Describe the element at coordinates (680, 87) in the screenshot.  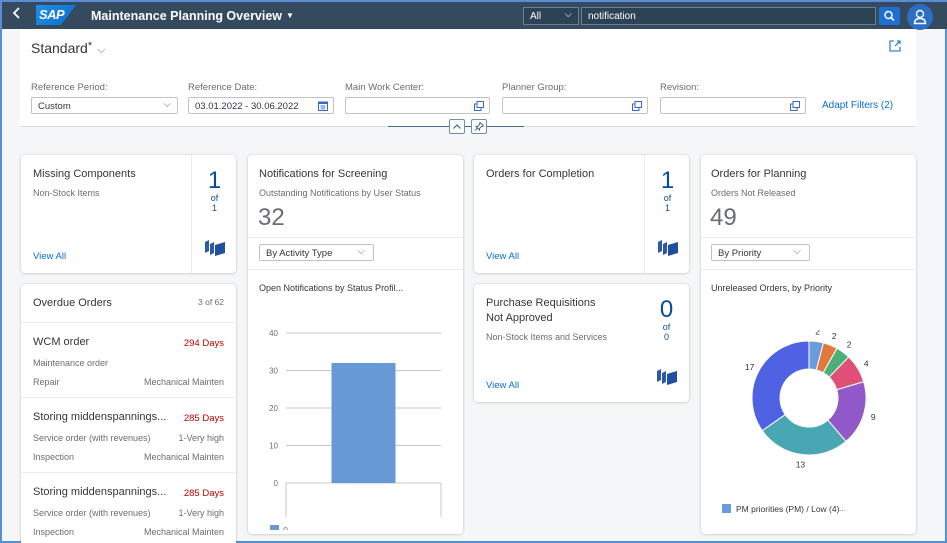
I see `filter-label-revision: Revision:` at that location.